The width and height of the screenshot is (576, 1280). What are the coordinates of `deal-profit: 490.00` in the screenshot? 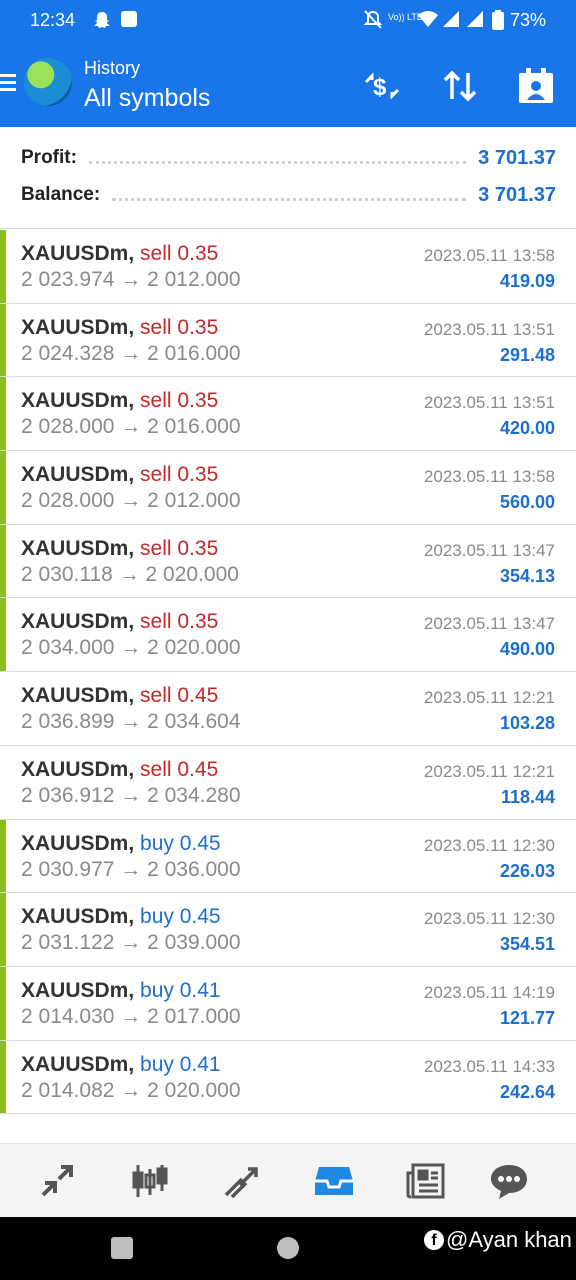 It's located at (527, 649).